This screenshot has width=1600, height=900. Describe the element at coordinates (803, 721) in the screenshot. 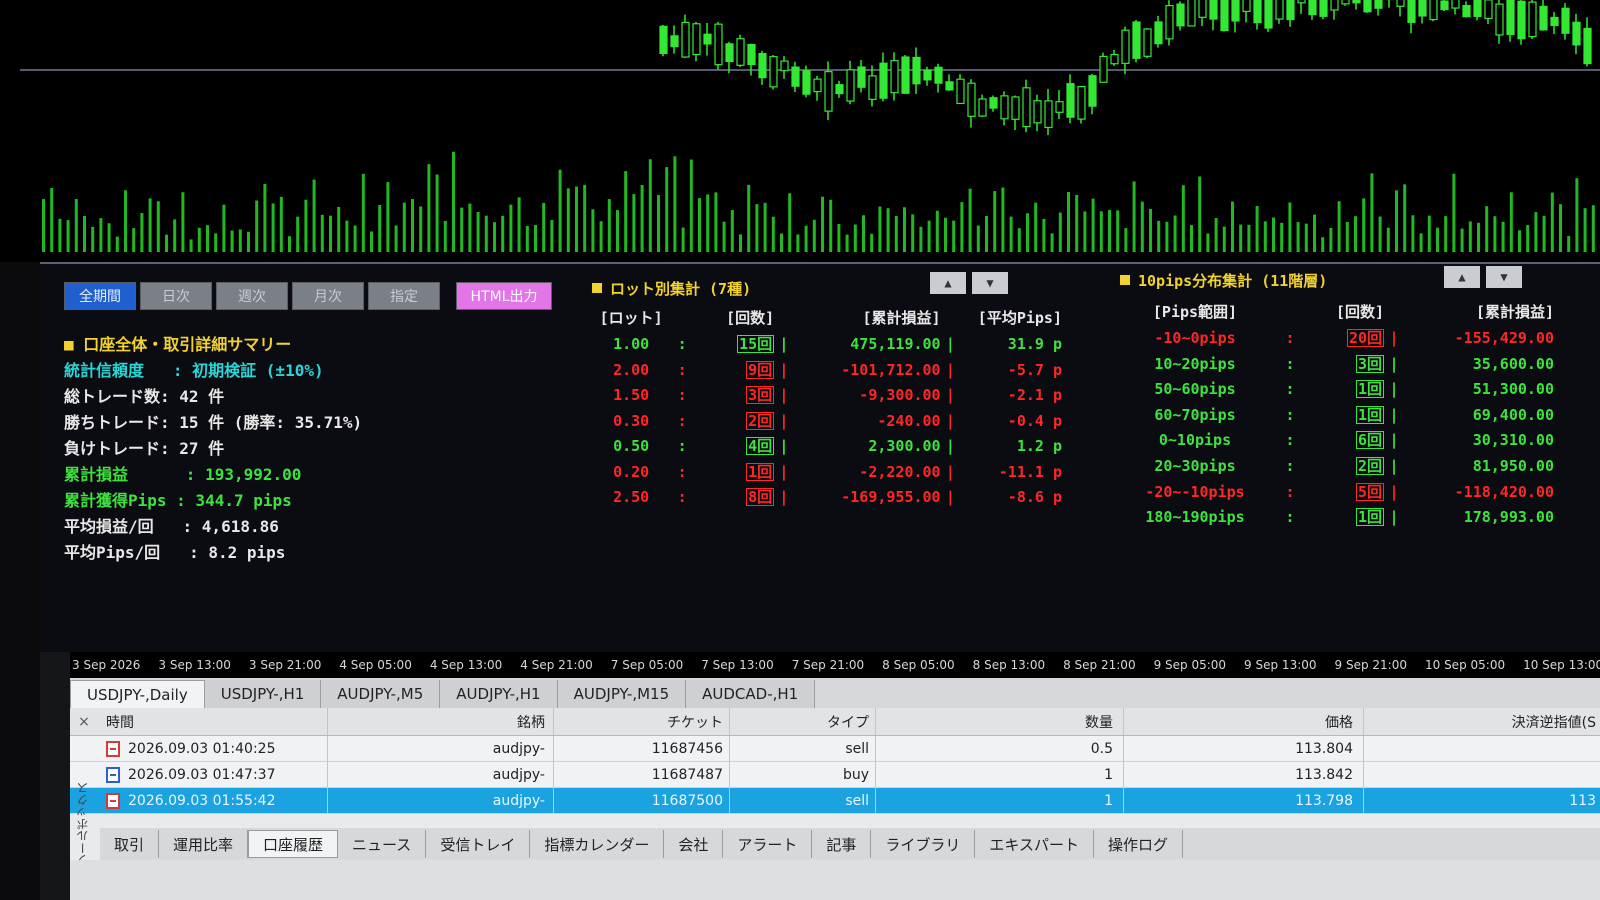

I see `col-header-type: タイプ` at that location.